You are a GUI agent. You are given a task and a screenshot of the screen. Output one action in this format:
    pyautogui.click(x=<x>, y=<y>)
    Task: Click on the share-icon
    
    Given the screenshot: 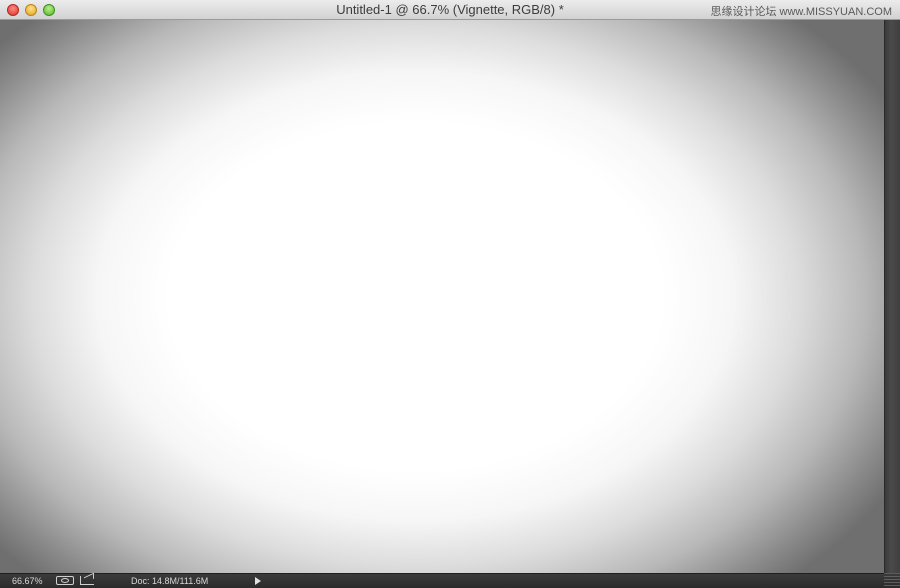 What is the action you would take?
    pyautogui.click(x=87, y=580)
    